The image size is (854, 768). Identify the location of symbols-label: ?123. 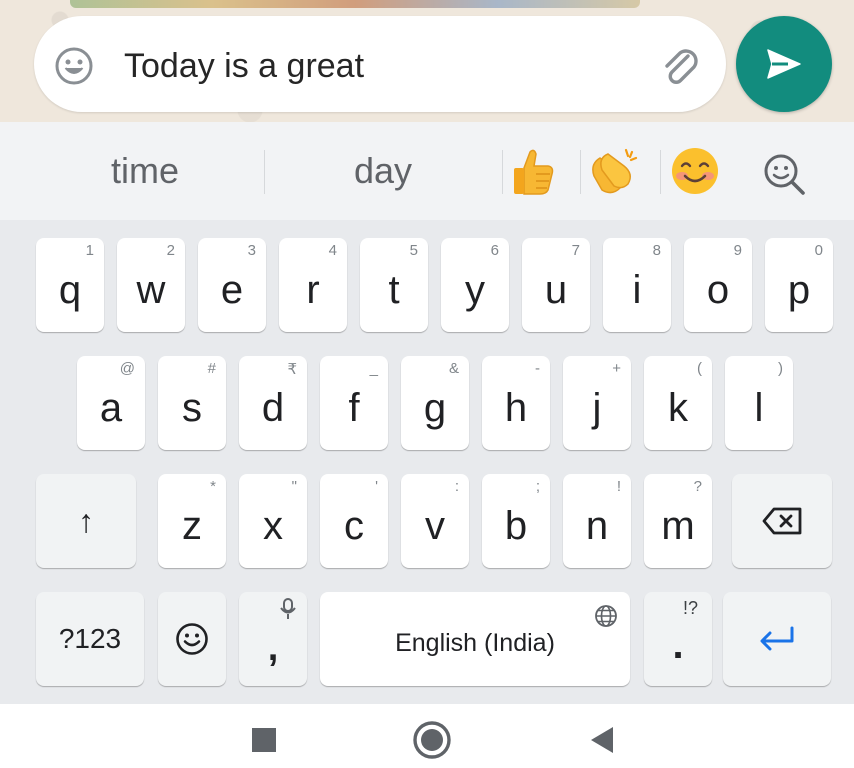
(90, 638).